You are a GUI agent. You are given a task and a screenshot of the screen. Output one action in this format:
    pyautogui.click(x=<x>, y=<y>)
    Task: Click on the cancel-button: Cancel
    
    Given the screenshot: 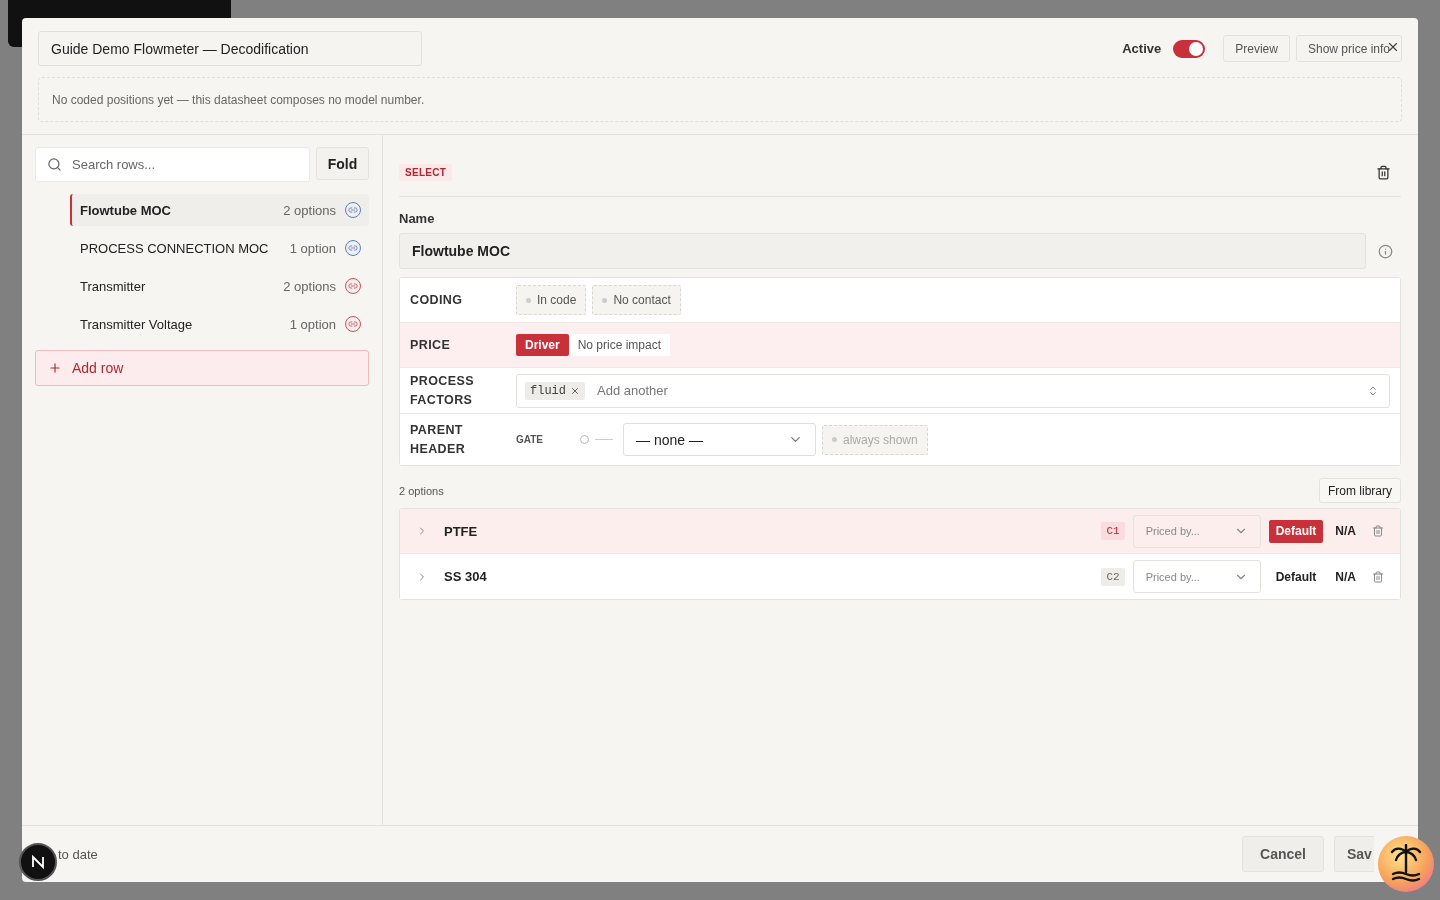 What is the action you would take?
    pyautogui.click(x=1283, y=854)
    